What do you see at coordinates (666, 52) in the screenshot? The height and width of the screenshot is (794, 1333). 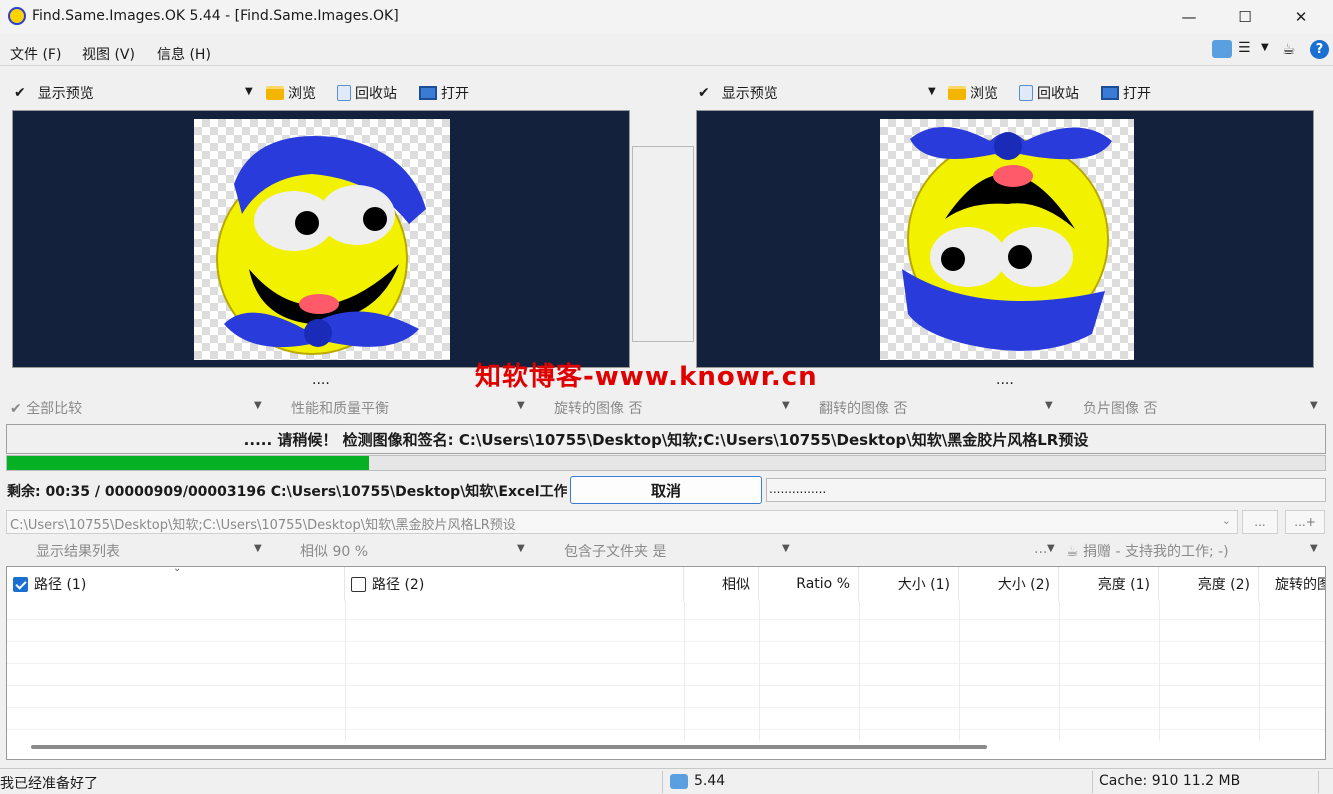 I see `menu-bar: 文件 (F) 视图 (V) 信息 (H) ☰ ▼ ☕ ?` at bounding box center [666, 52].